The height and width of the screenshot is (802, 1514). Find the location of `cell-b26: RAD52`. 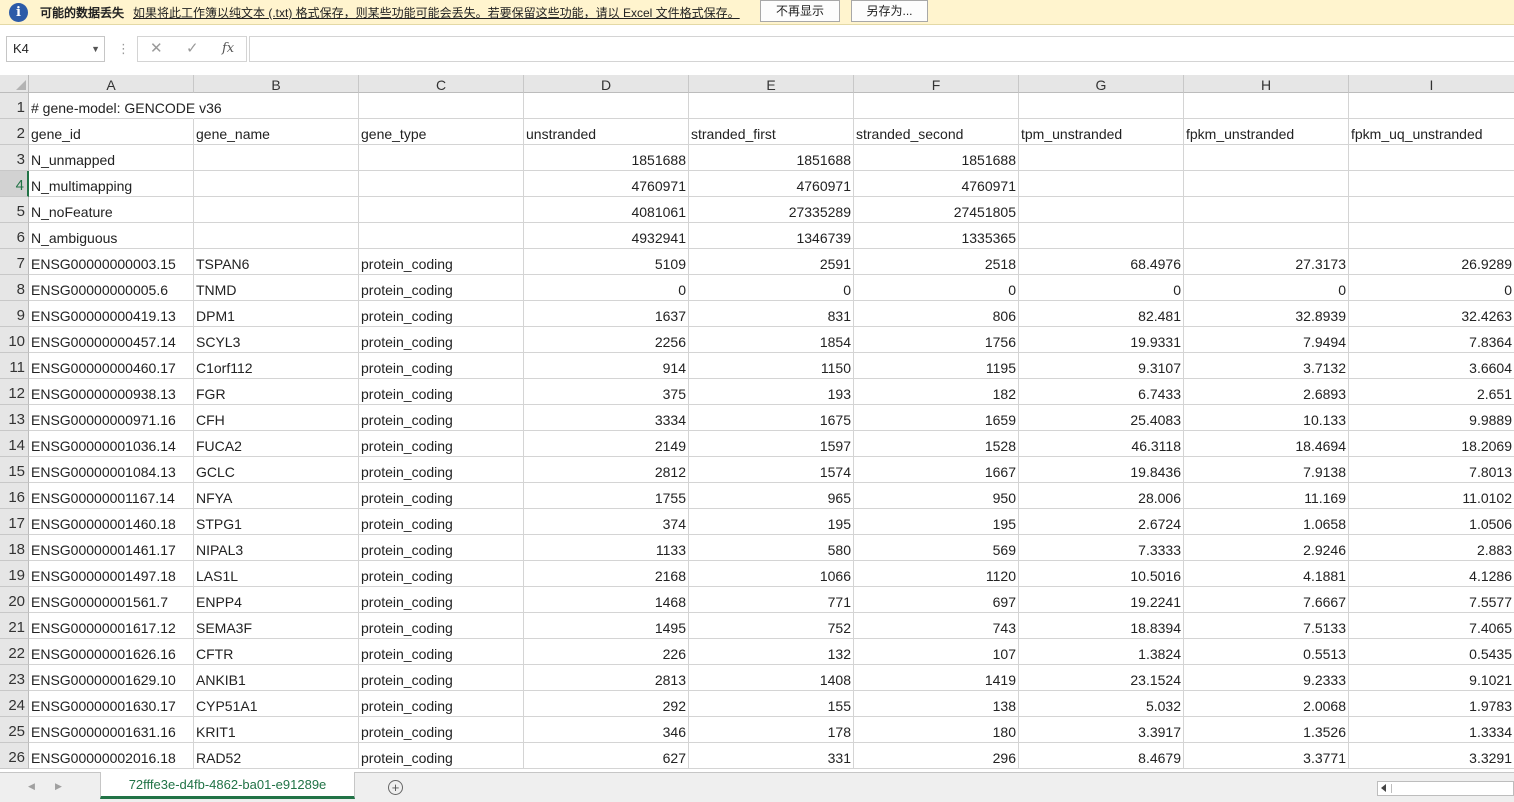

cell-b26: RAD52 is located at coordinates (276, 756).